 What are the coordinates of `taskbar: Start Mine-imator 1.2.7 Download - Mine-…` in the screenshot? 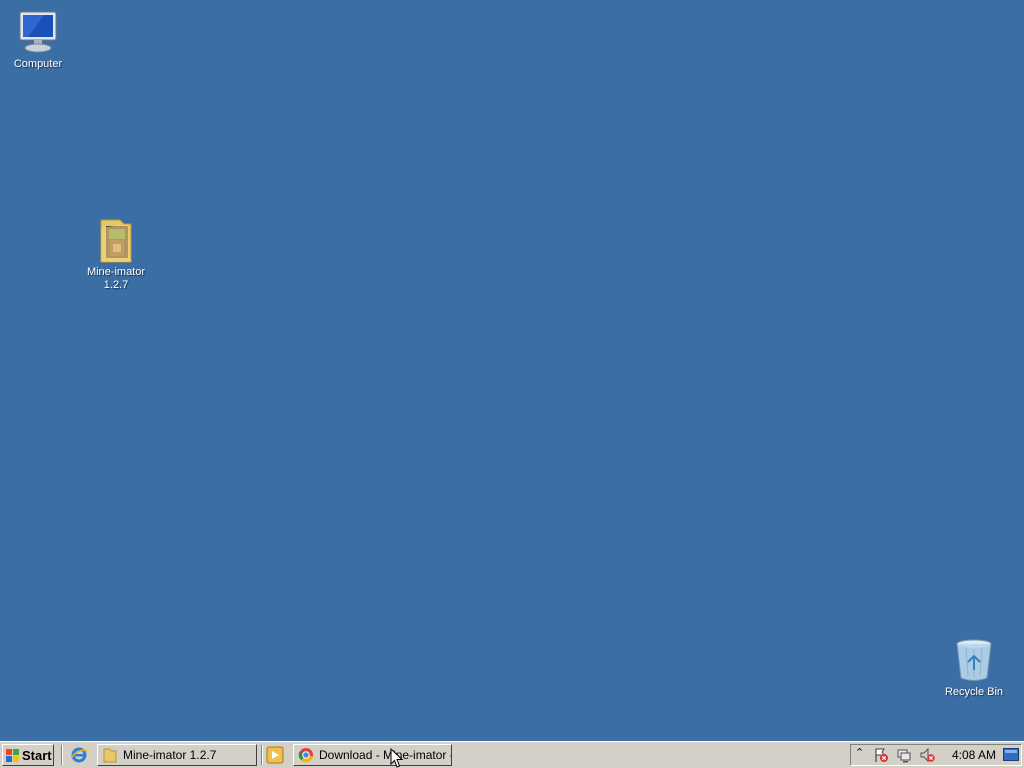 It's located at (512, 754).